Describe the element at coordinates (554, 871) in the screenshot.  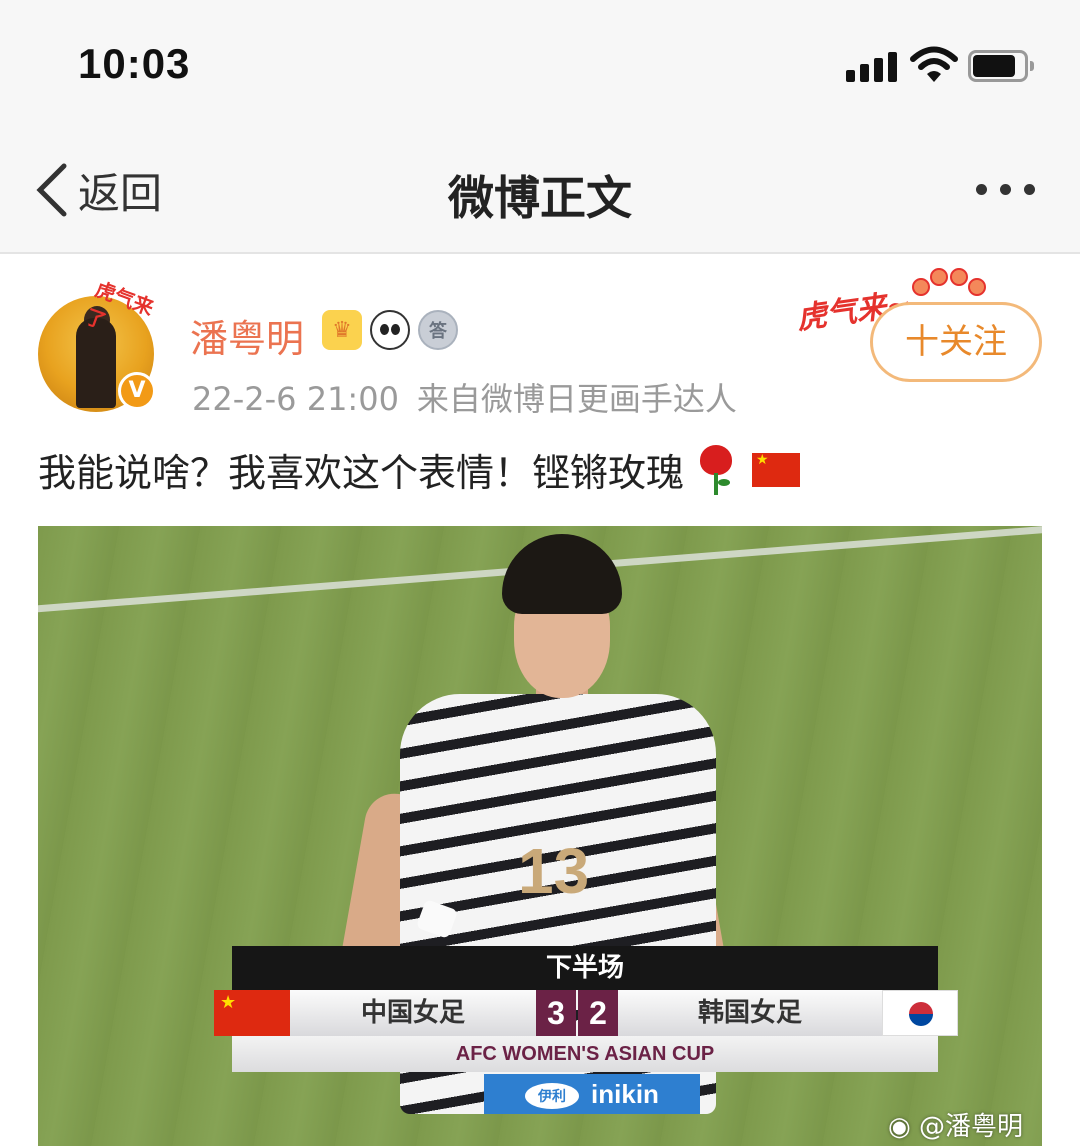
I see `jersey-number: 13` at that location.